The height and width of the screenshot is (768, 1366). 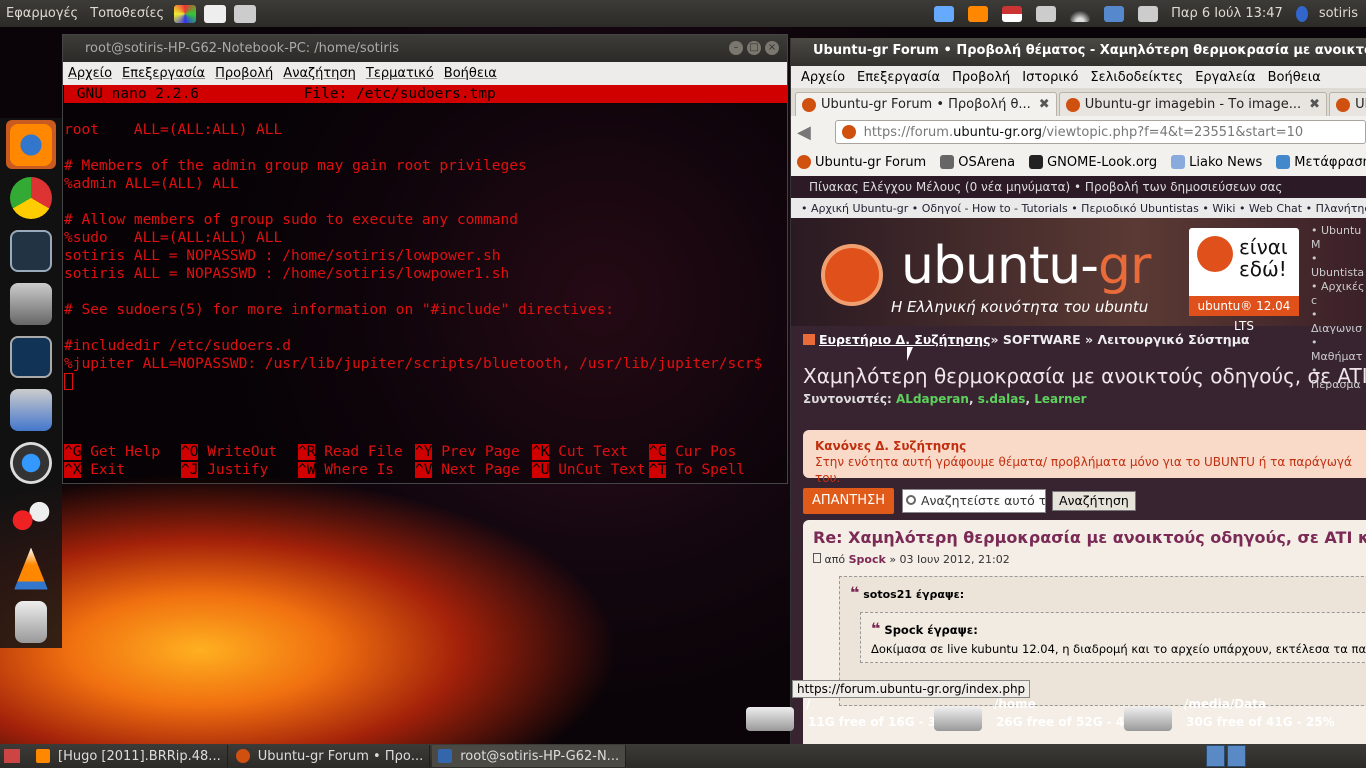 I want to click on bookmark-osarena: OSArena, so click(x=977, y=162).